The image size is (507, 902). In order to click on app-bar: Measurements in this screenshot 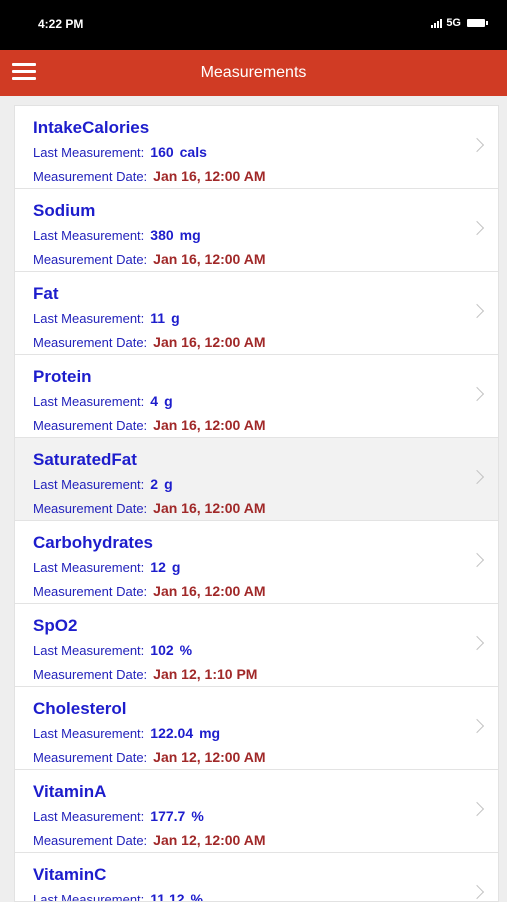, I will do `click(253, 73)`.